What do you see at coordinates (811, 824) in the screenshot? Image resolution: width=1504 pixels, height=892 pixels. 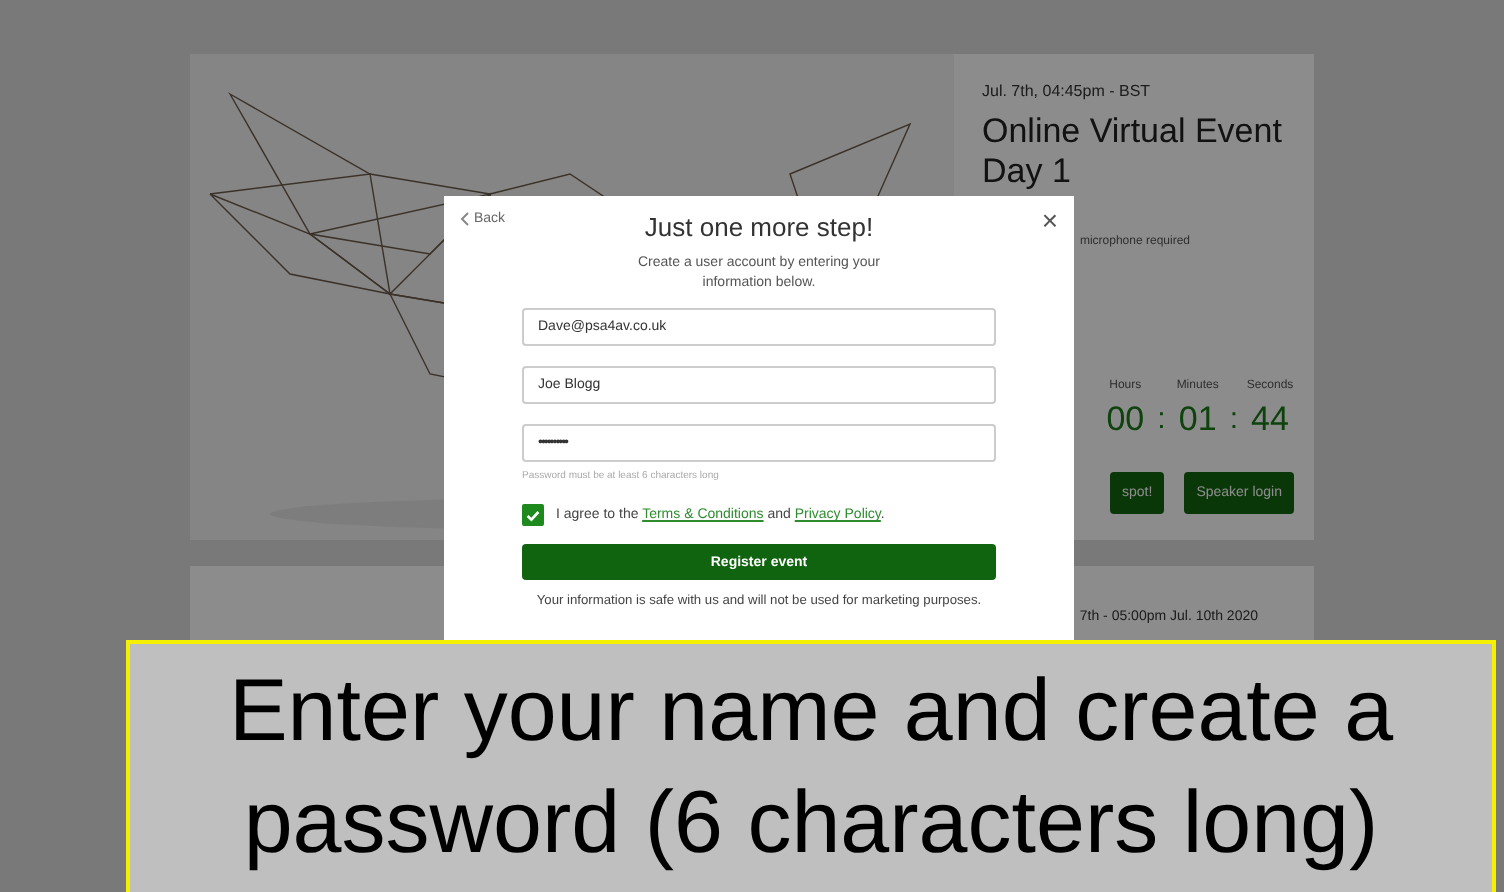 I see `caption-text: password (6 characters long)` at bounding box center [811, 824].